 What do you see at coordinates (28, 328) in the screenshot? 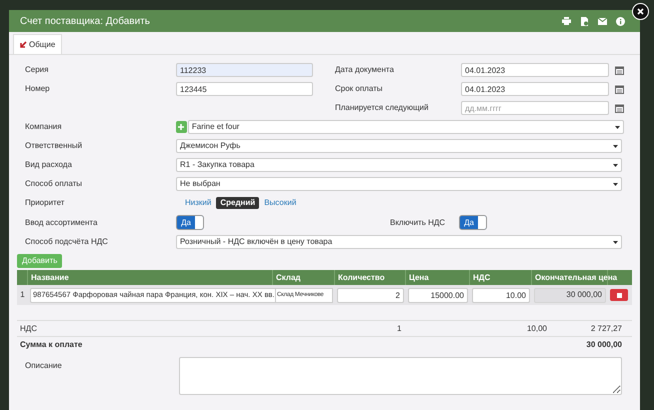
I see `summary-label: НДС` at bounding box center [28, 328].